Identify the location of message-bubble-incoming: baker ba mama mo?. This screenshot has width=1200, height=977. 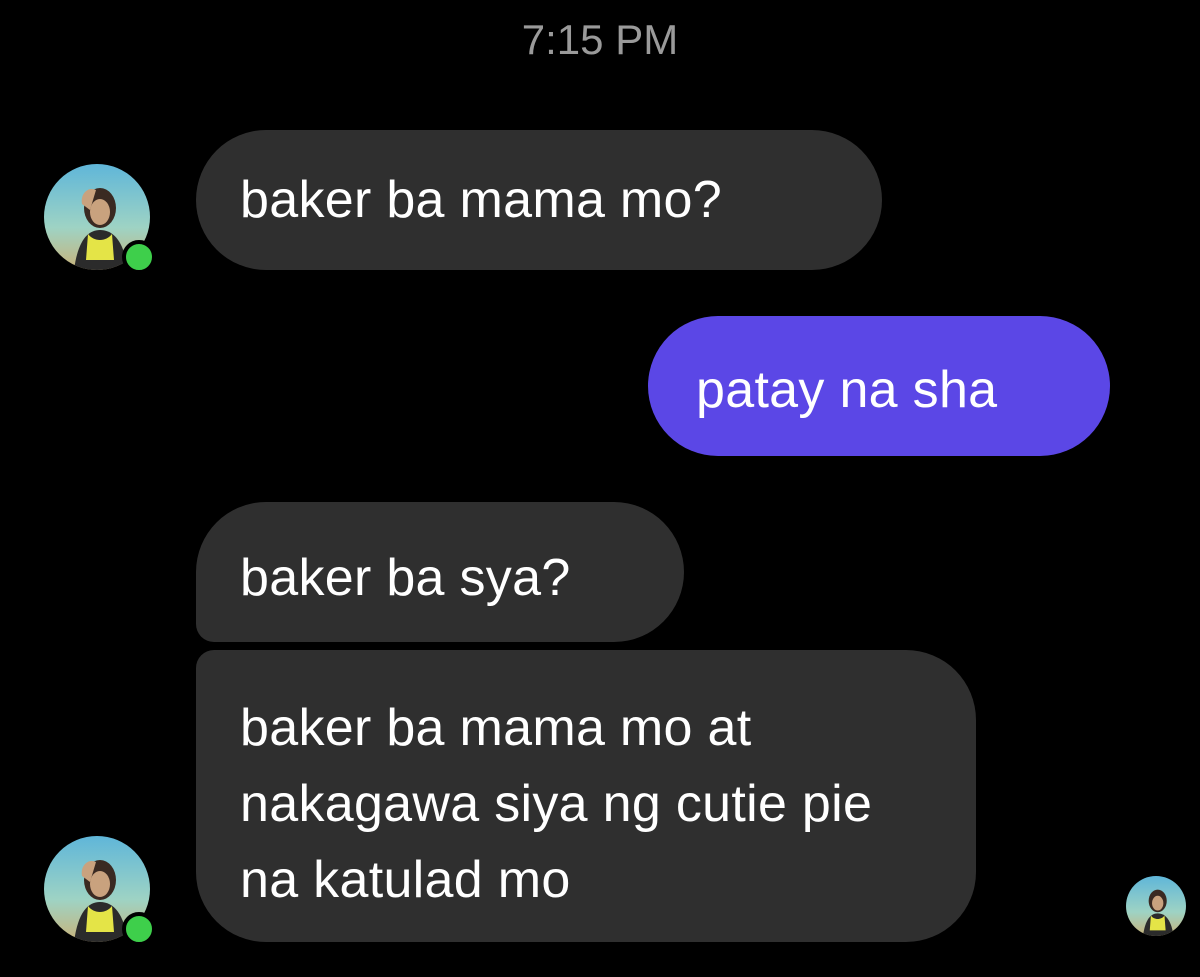
(539, 200).